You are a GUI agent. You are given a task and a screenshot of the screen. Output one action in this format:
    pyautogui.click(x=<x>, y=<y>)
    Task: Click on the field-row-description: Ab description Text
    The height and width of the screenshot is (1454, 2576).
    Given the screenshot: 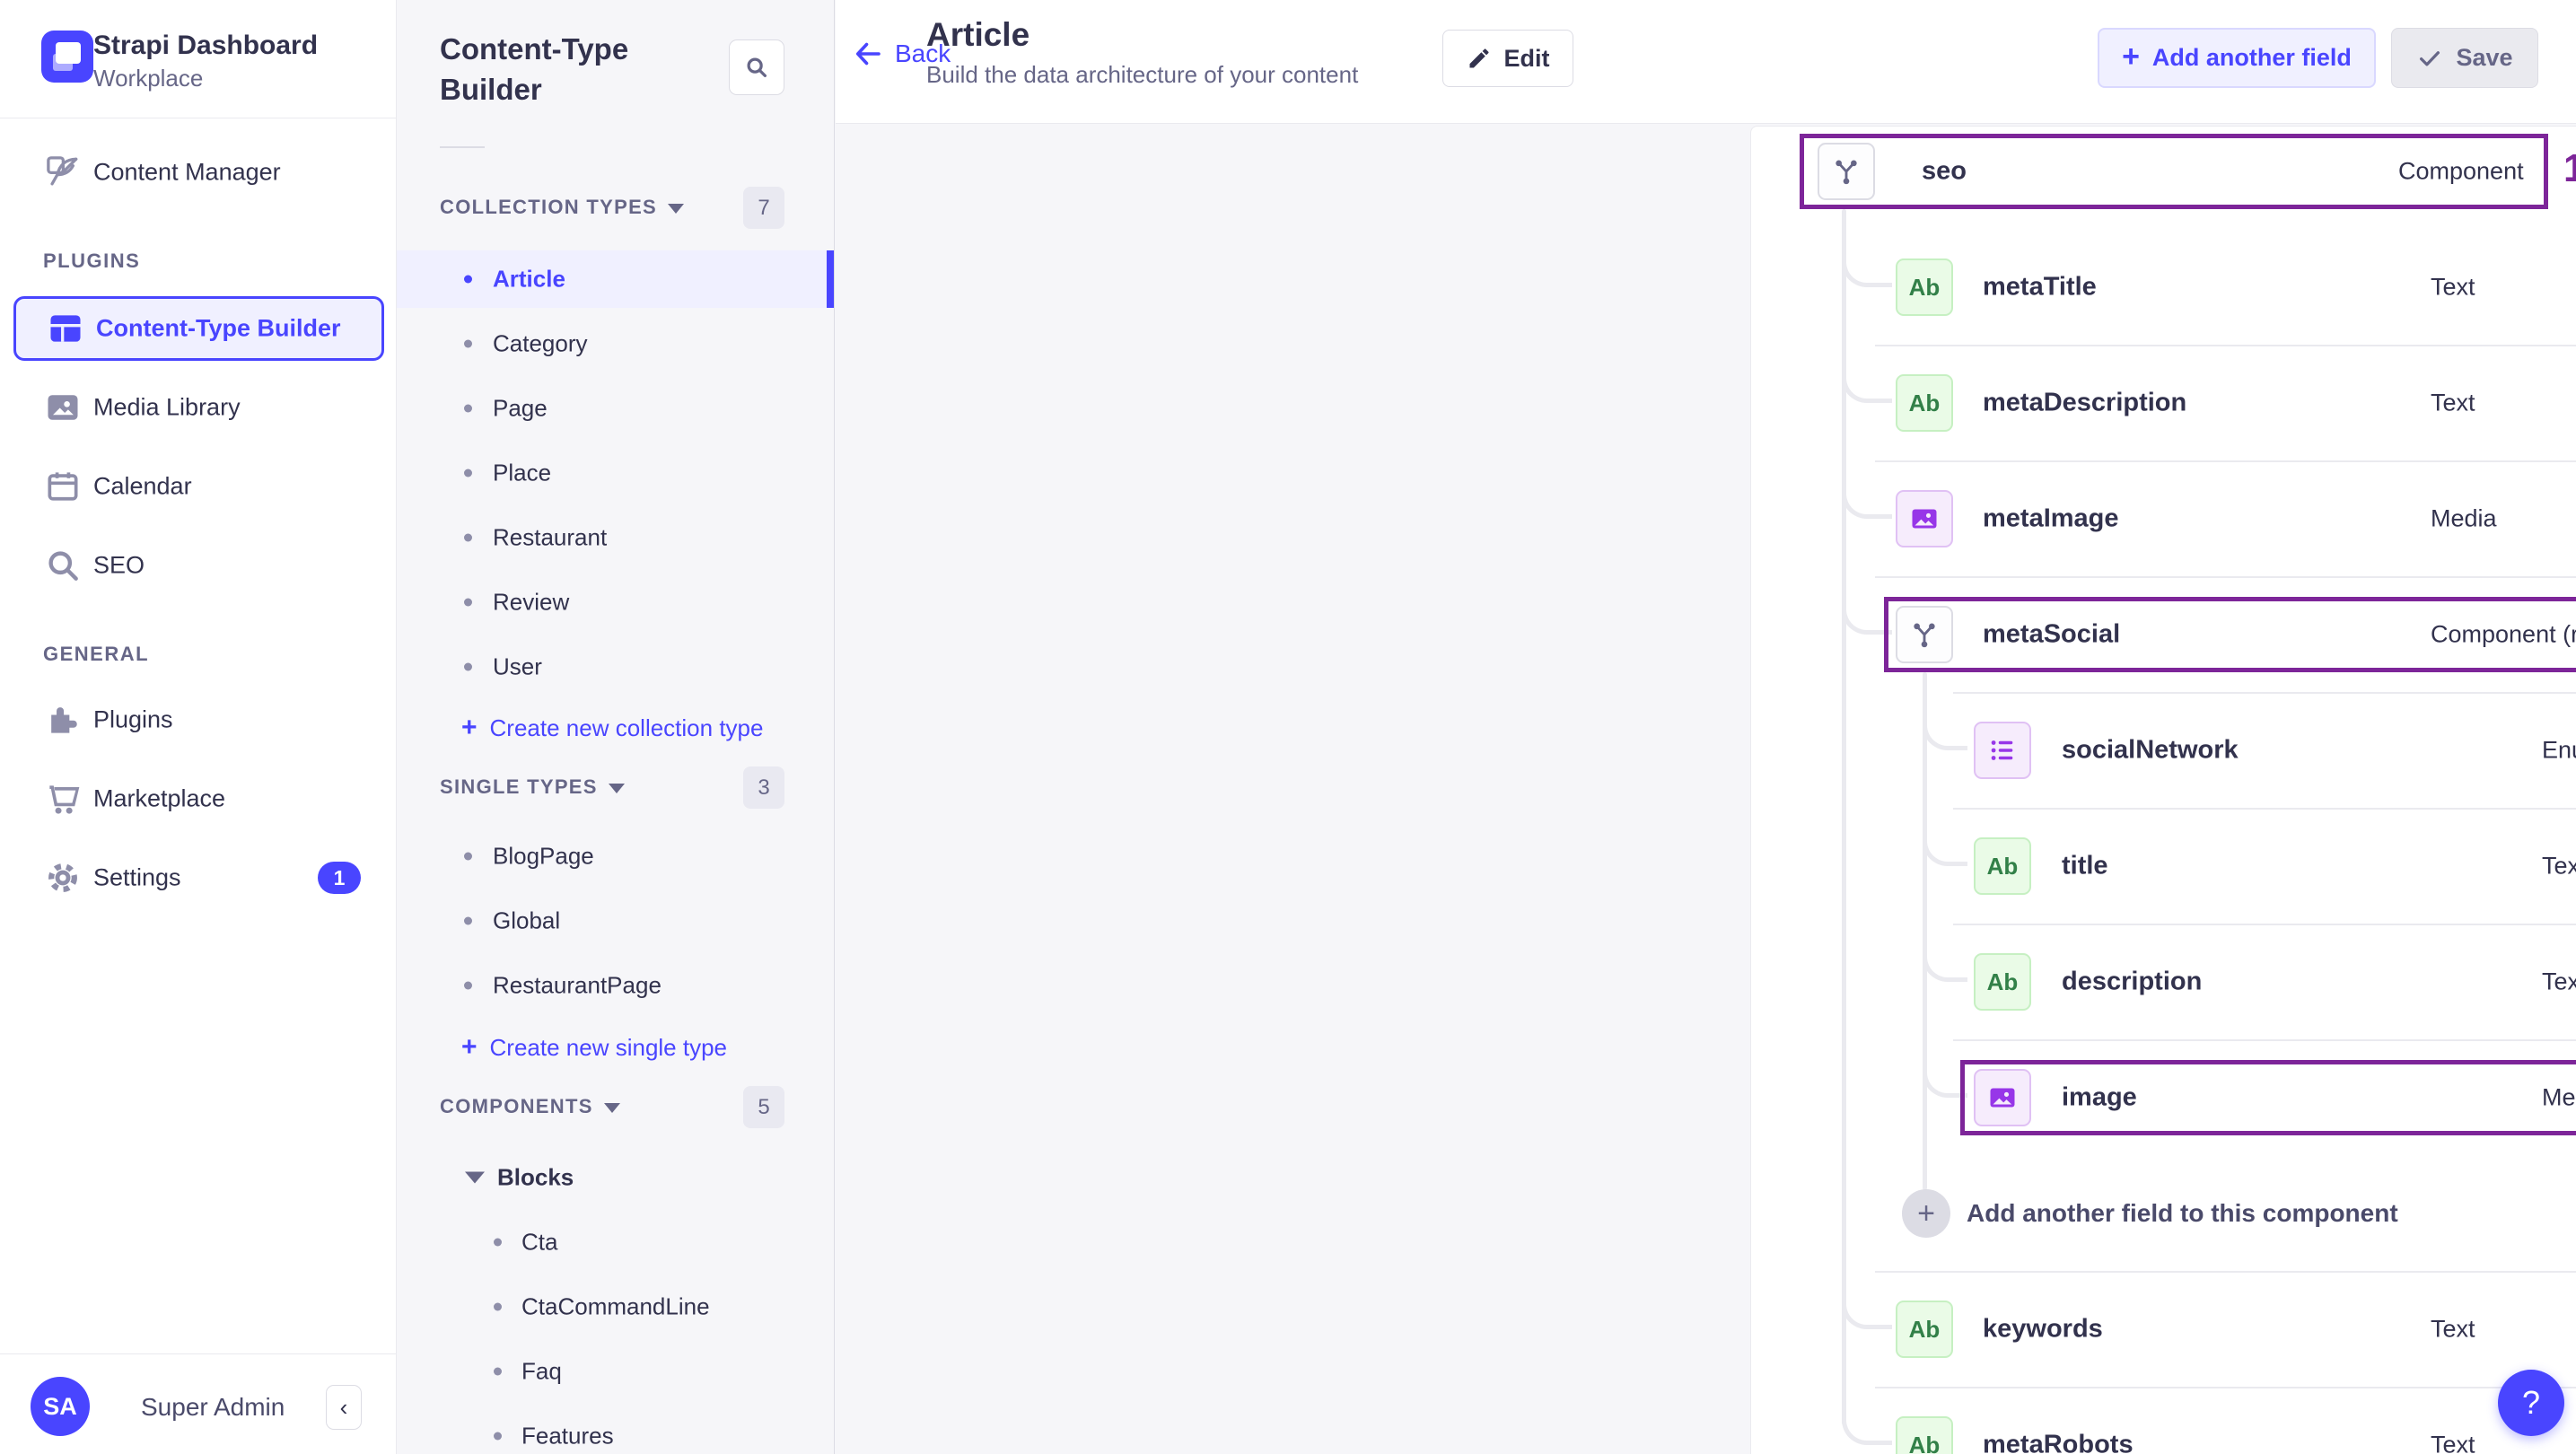 What is the action you would take?
    pyautogui.click(x=2163, y=982)
    